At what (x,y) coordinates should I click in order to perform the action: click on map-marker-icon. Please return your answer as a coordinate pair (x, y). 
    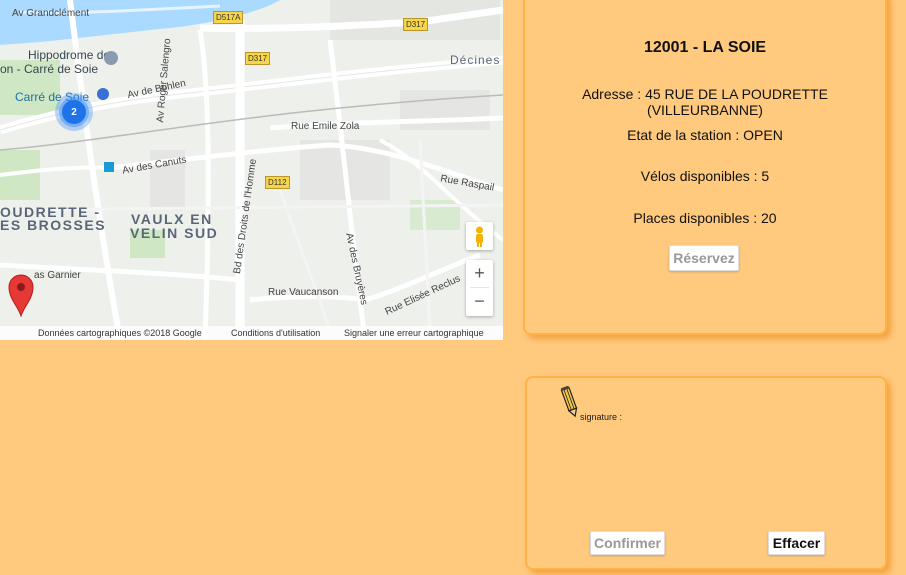
    Looking at the image, I should click on (21, 295).